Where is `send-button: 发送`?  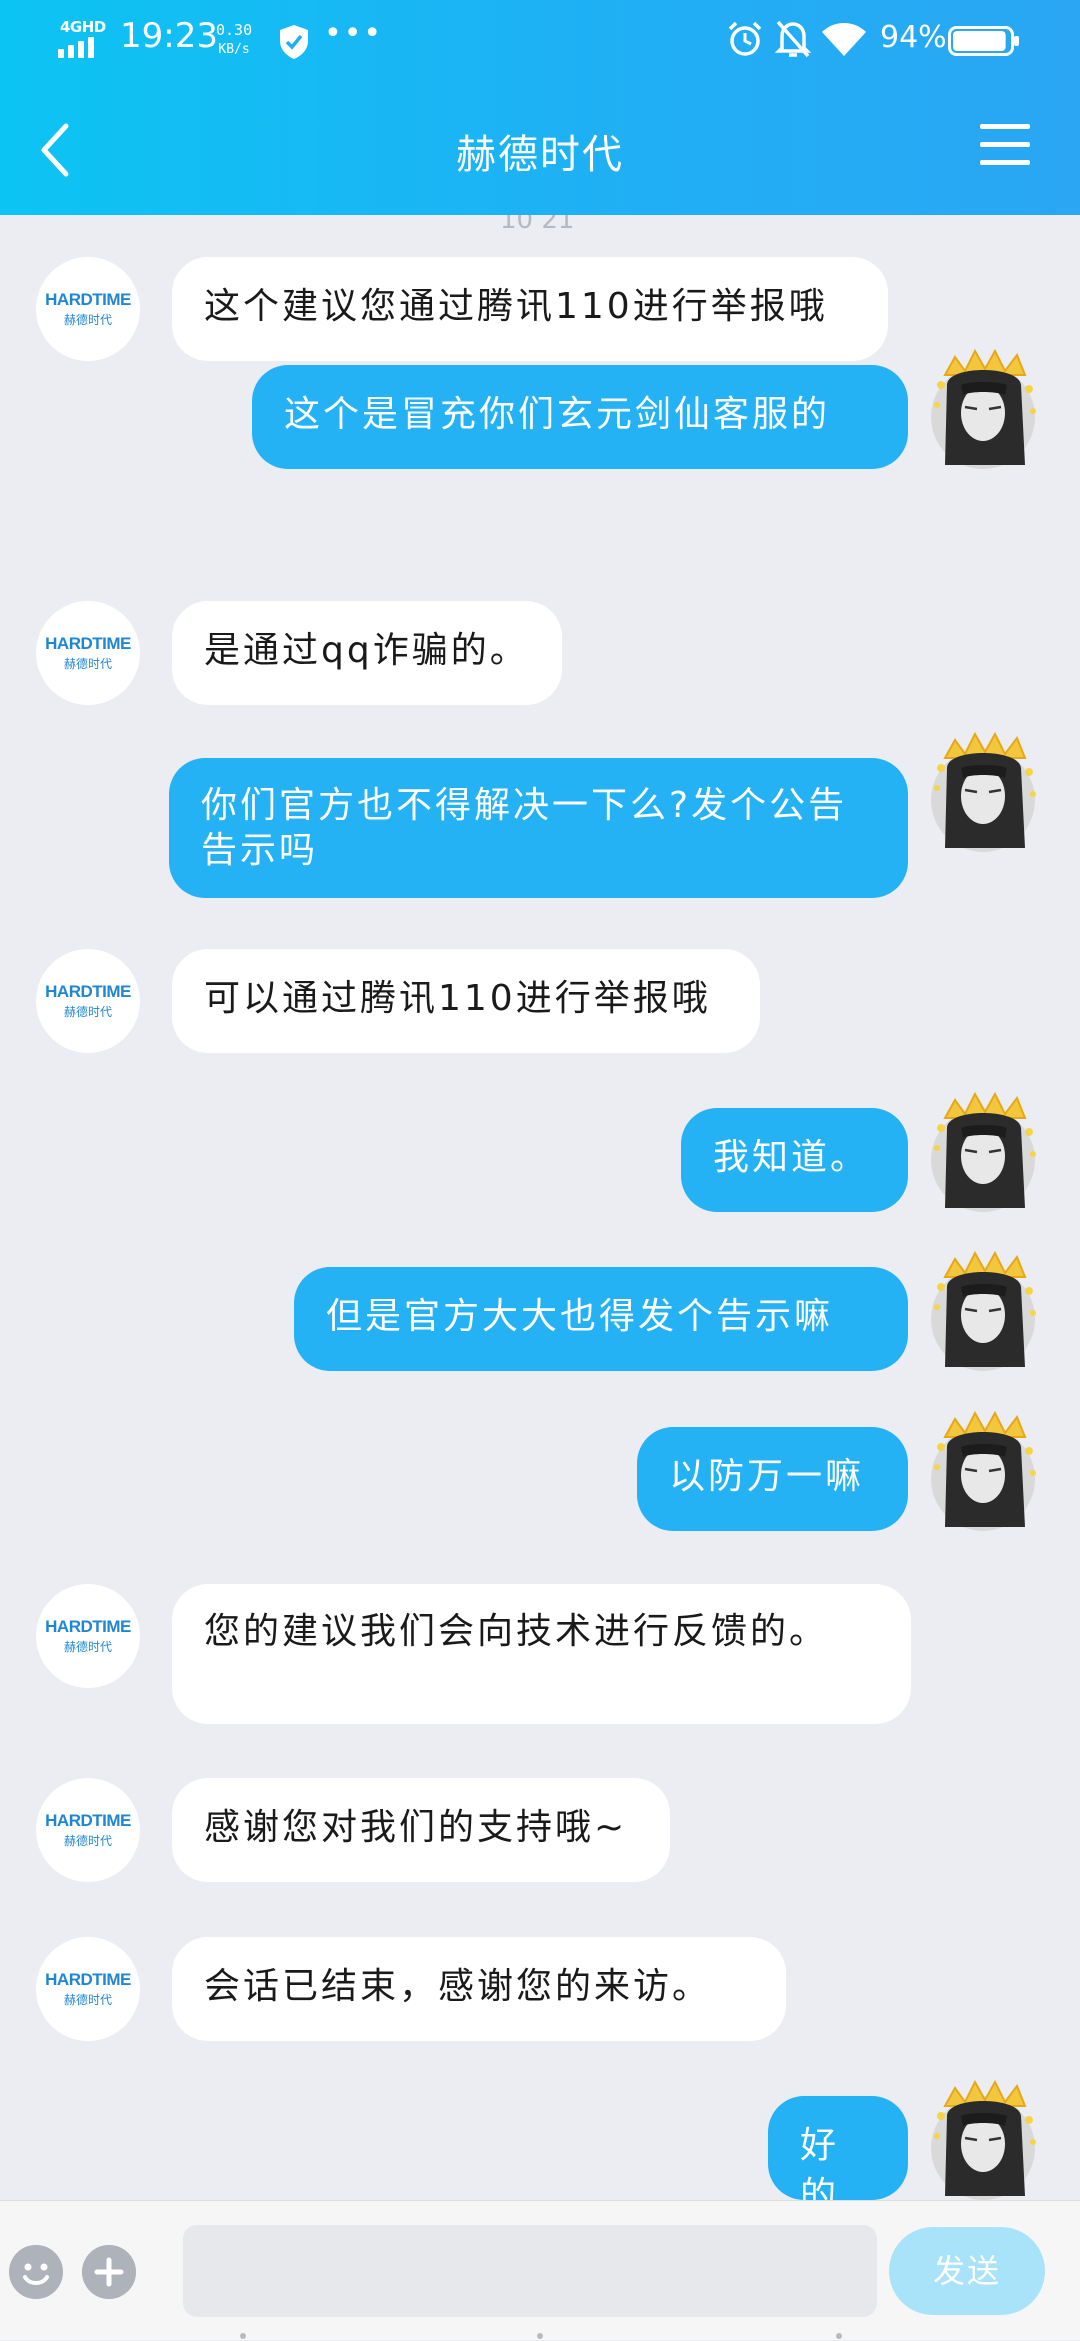 send-button: 发送 is located at coordinates (967, 2271).